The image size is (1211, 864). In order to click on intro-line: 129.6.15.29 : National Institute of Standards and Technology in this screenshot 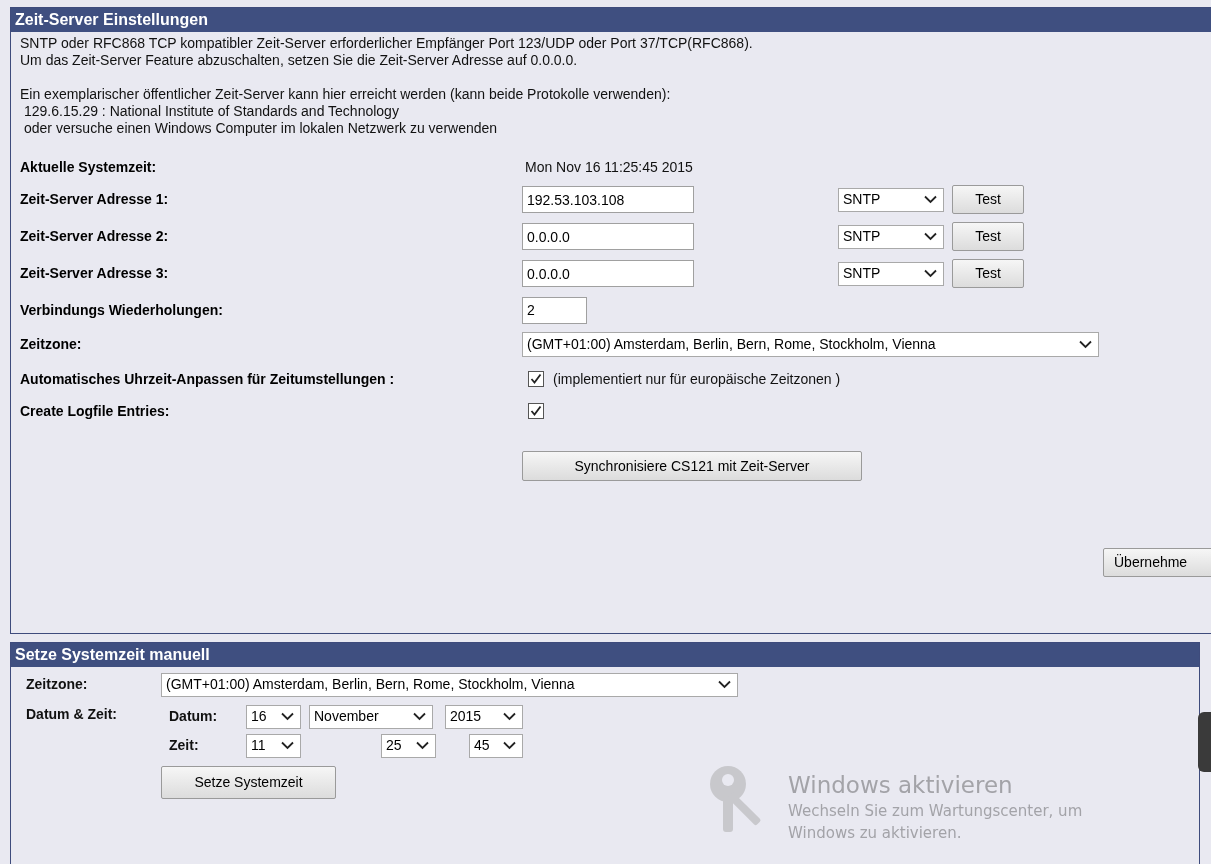, I will do `click(211, 111)`.